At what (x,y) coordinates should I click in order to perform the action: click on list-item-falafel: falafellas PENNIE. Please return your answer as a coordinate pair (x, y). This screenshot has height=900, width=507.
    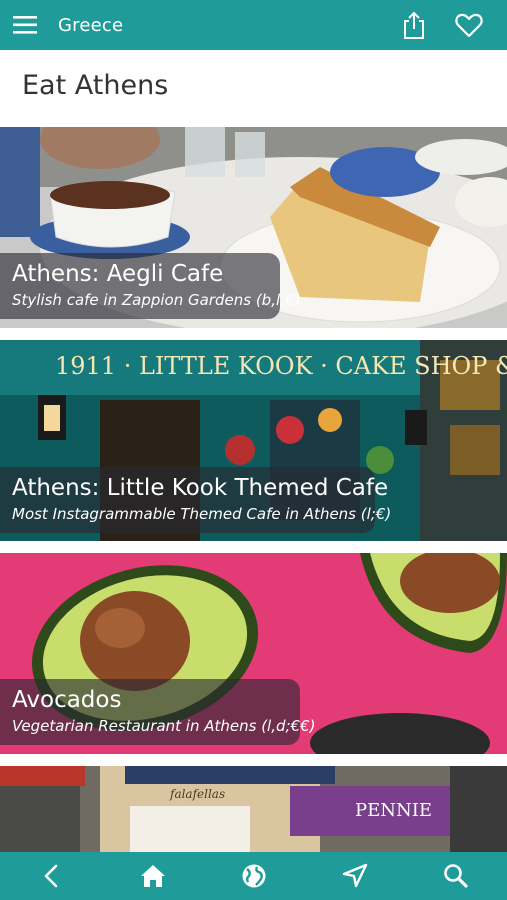
    Looking at the image, I should click on (253, 809).